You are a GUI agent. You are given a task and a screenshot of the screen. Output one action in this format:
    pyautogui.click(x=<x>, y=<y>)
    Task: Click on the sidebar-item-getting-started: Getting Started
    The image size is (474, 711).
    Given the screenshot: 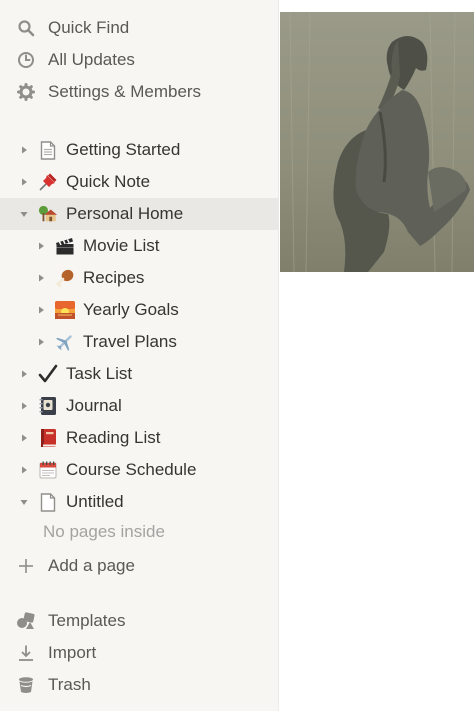 What is the action you would take?
    pyautogui.click(x=139, y=150)
    